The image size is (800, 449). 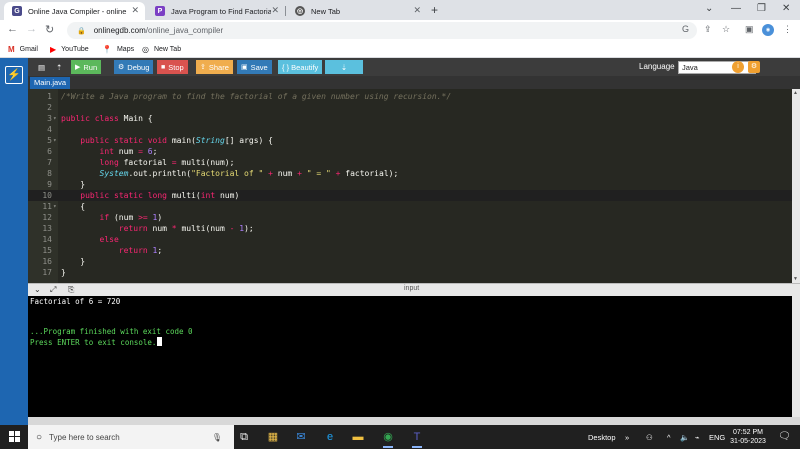 What do you see at coordinates (14, 75) in the screenshot?
I see `lightning-menu-icon: ⚡` at bounding box center [14, 75].